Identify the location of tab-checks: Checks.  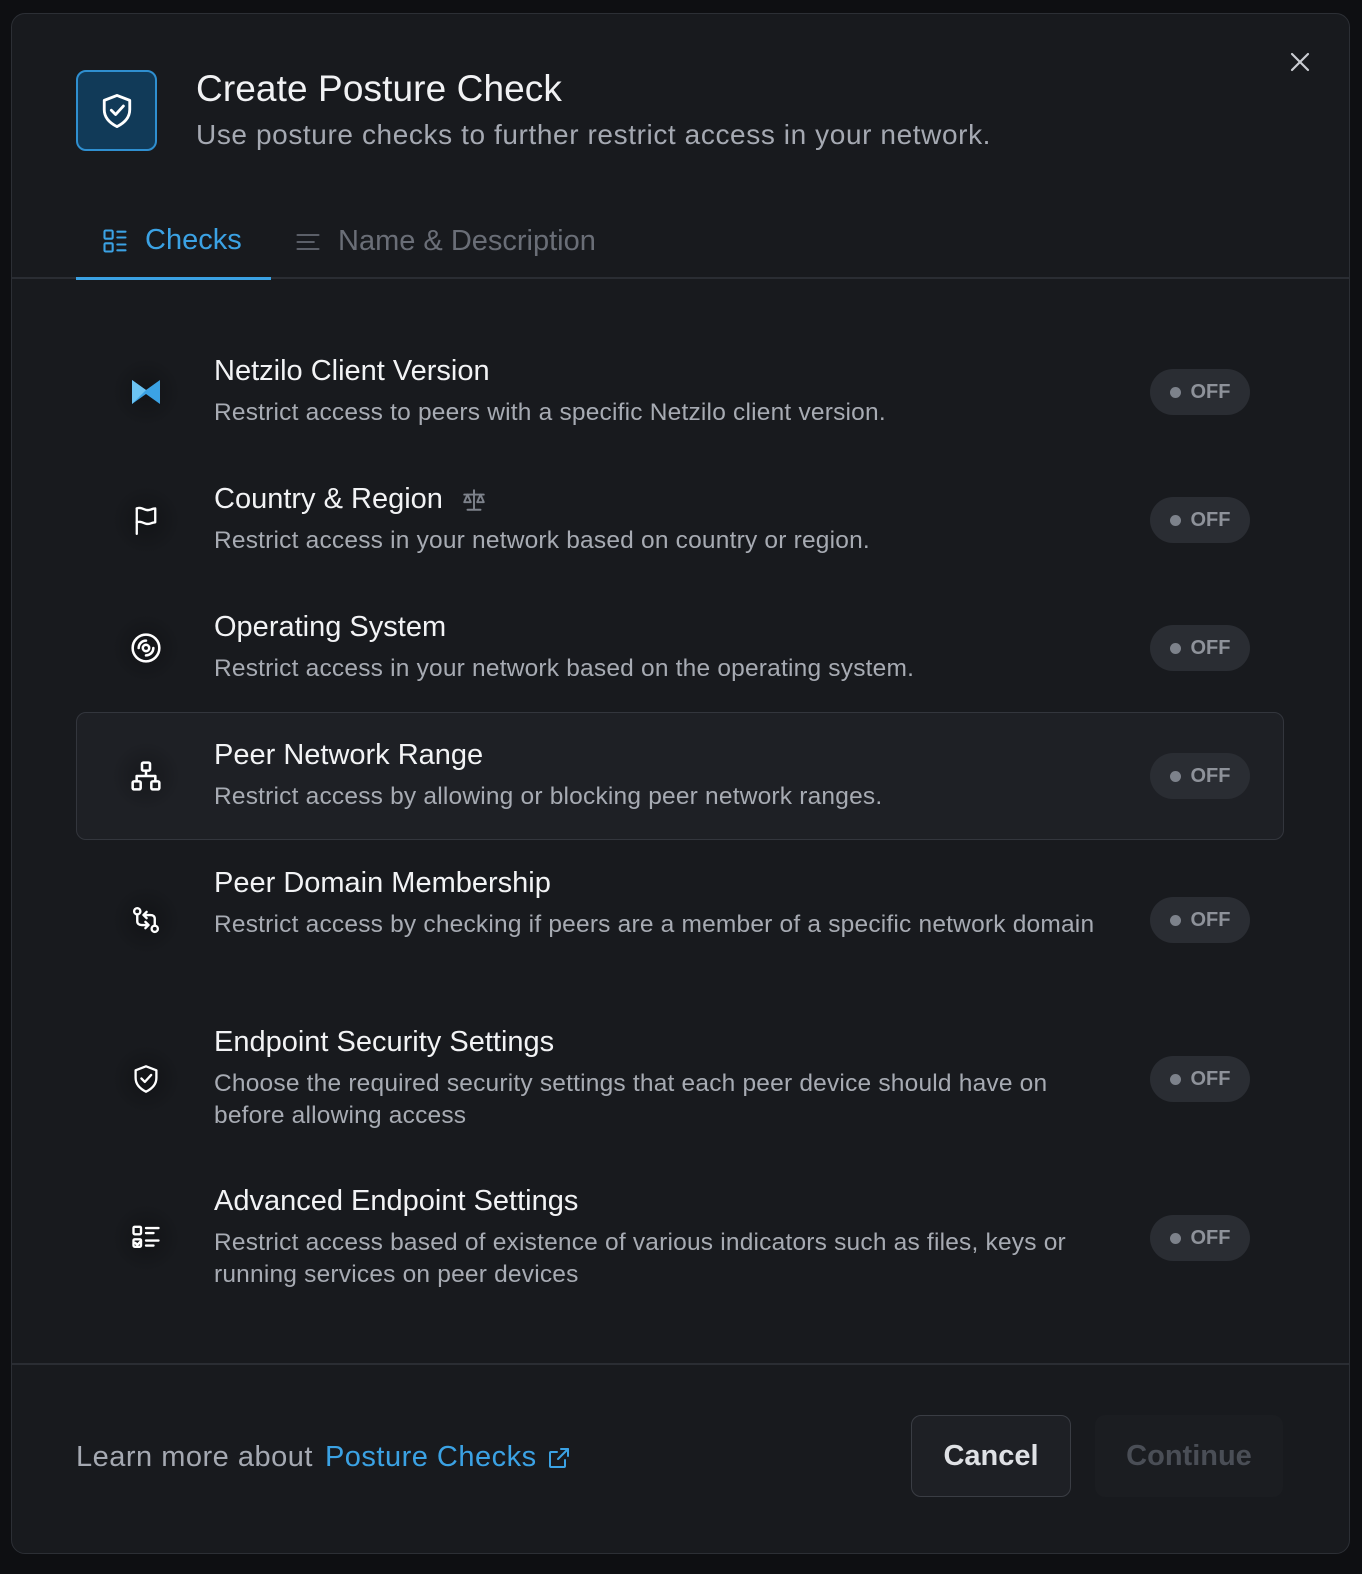
(173, 242).